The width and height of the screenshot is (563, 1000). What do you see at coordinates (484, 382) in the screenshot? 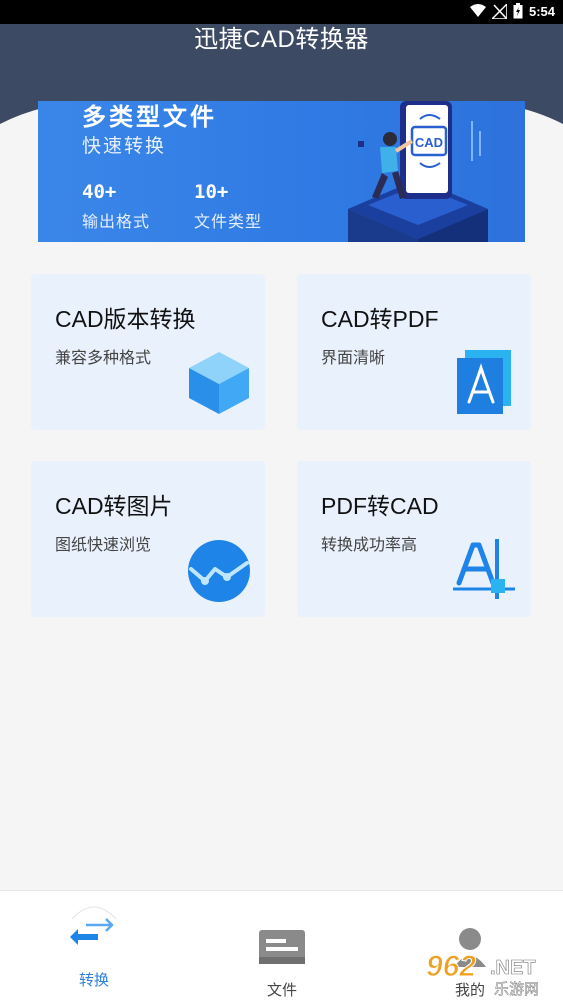
I see `pdf-icon` at bounding box center [484, 382].